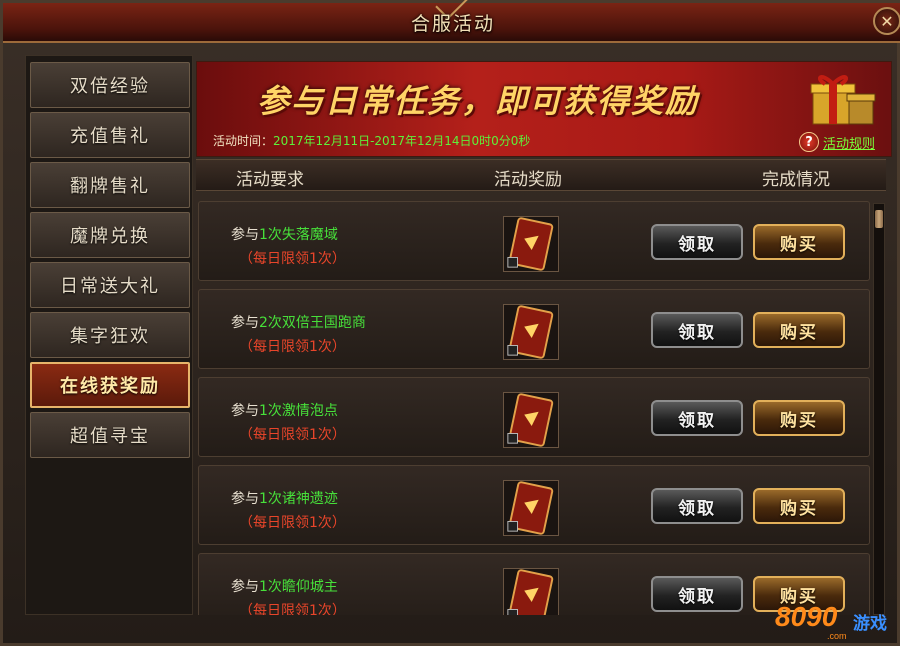  I want to click on table-row: 参与1次激情泡点 （每日限领1次） 领取 购买, so click(534, 417).